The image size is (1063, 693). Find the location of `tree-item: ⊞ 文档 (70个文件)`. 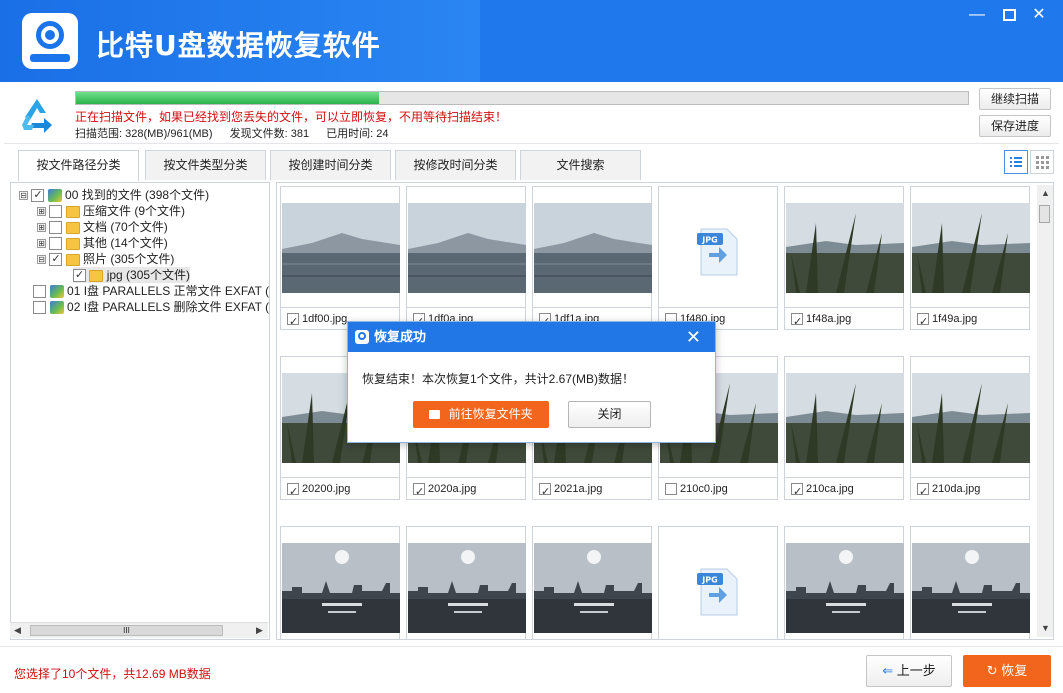

tree-item: ⊞ 文档 (70个文件) is located at coordinates (102, 227).